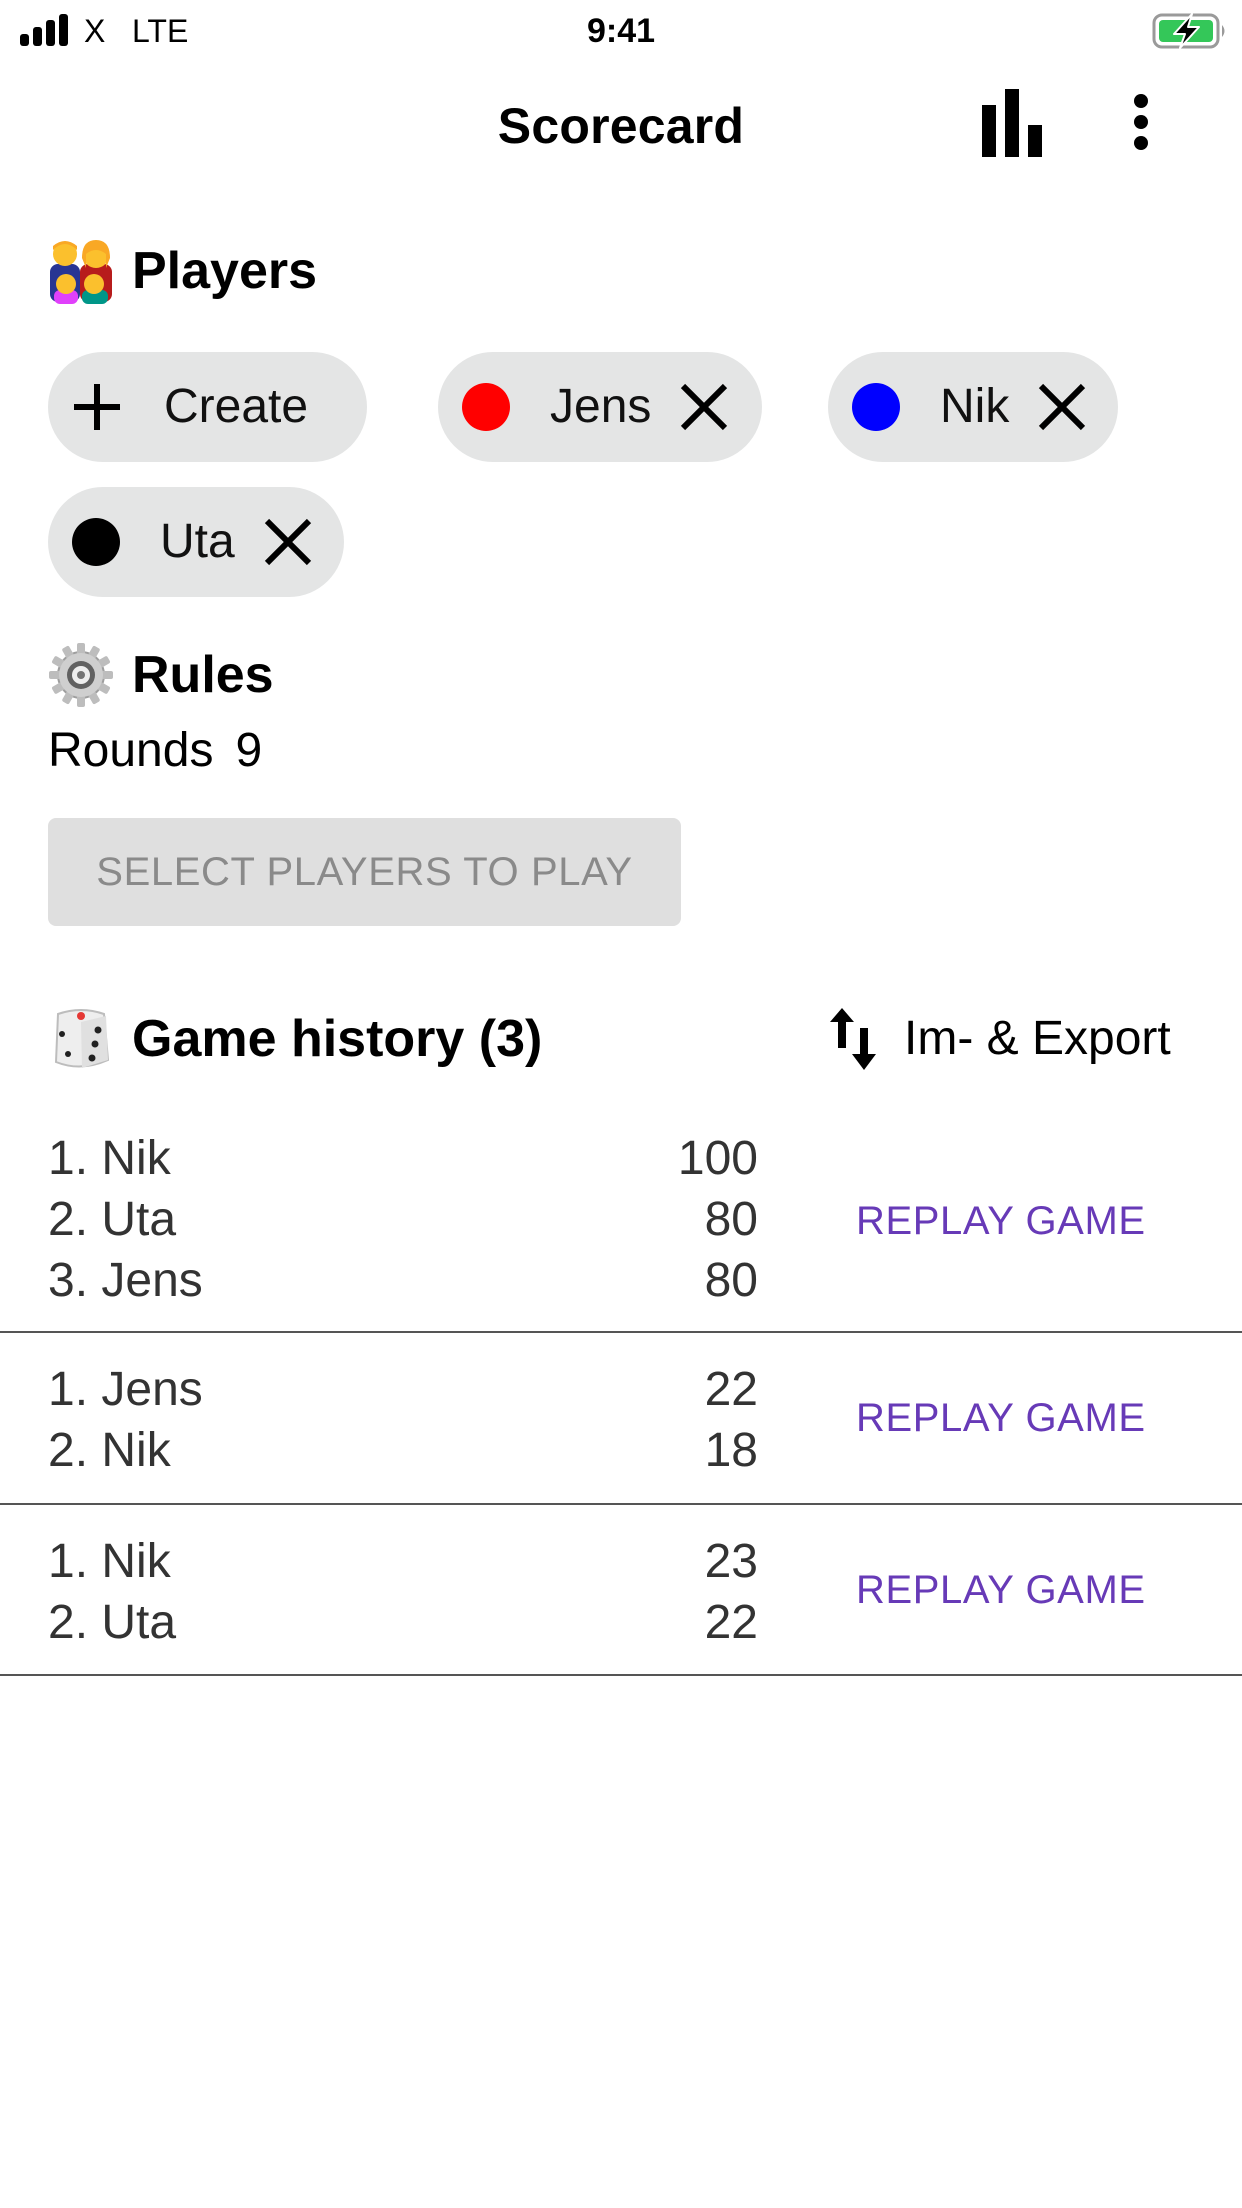 The height and width of the screenshot is (2208, 1242). What do you see at coordinates (125, 1280) in the screenshot?
I see `player-rank: 3. Jens` at bounding box center [125, 1280].